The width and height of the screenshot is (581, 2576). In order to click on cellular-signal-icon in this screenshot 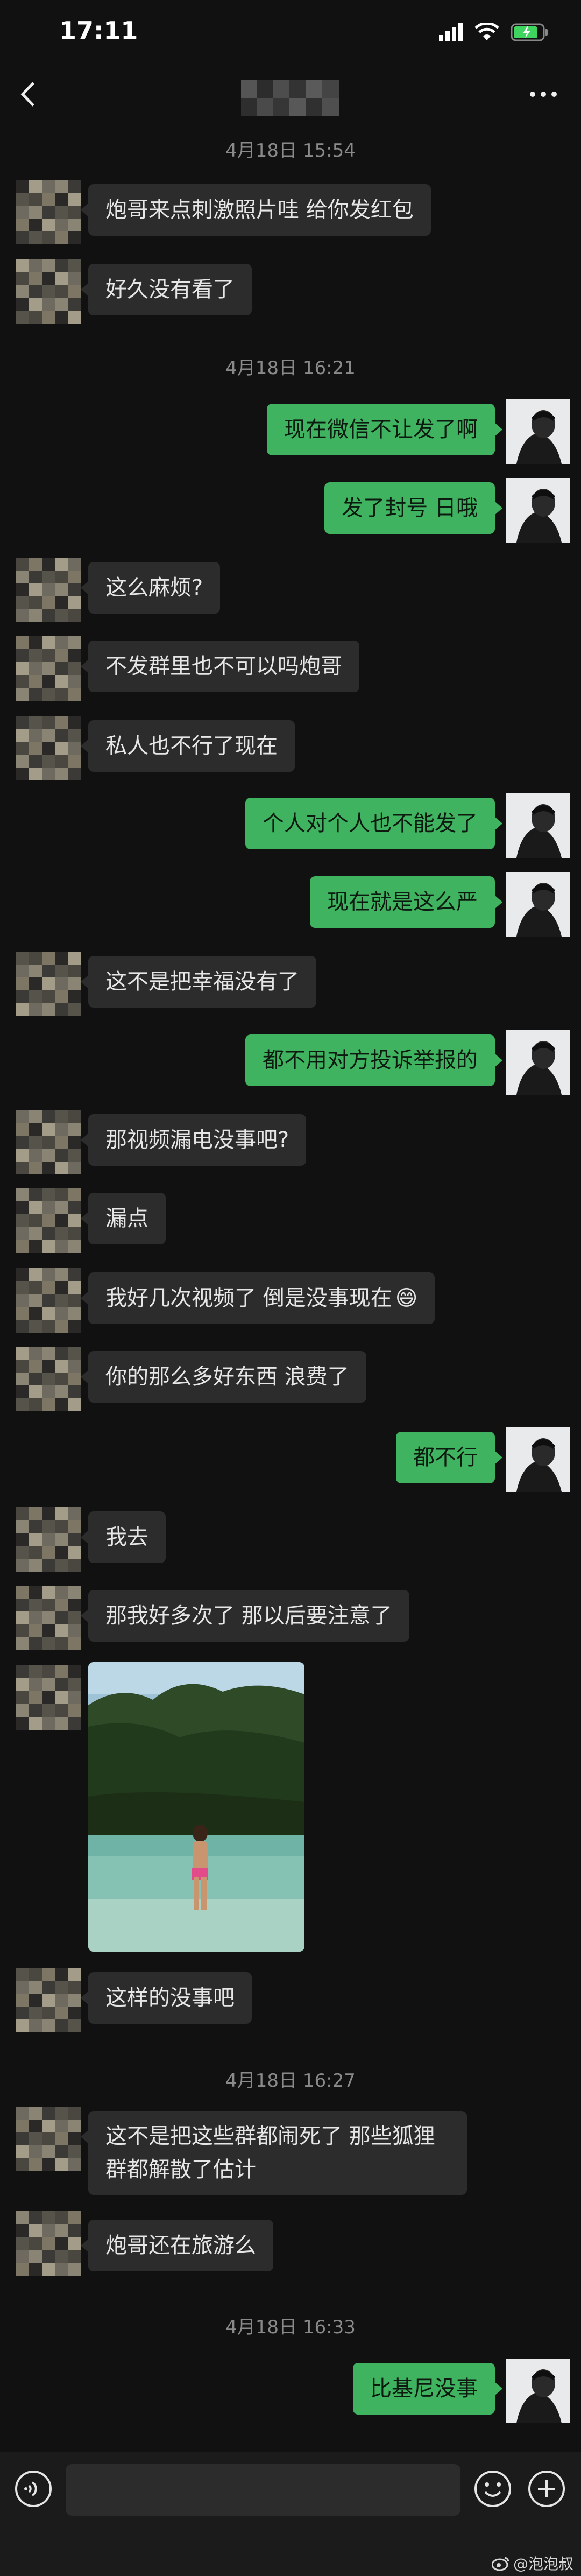, I will do `click(451, 32)`.